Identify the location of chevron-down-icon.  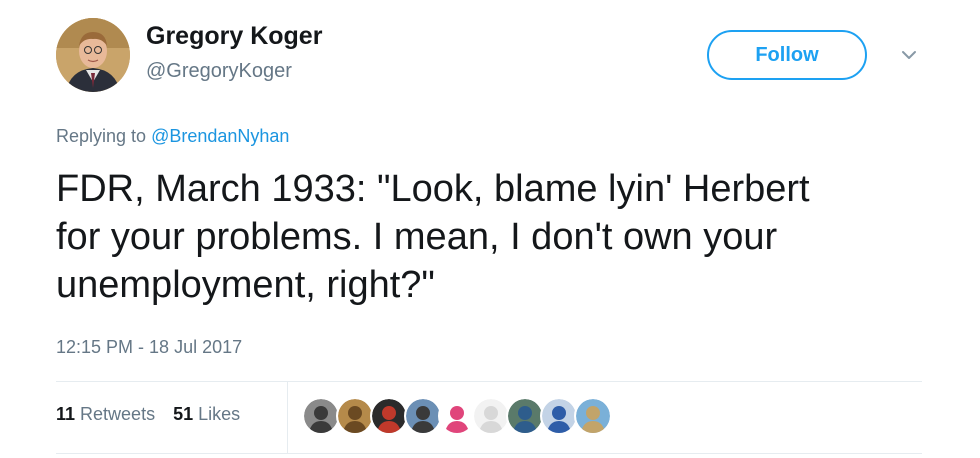
(909, 55).